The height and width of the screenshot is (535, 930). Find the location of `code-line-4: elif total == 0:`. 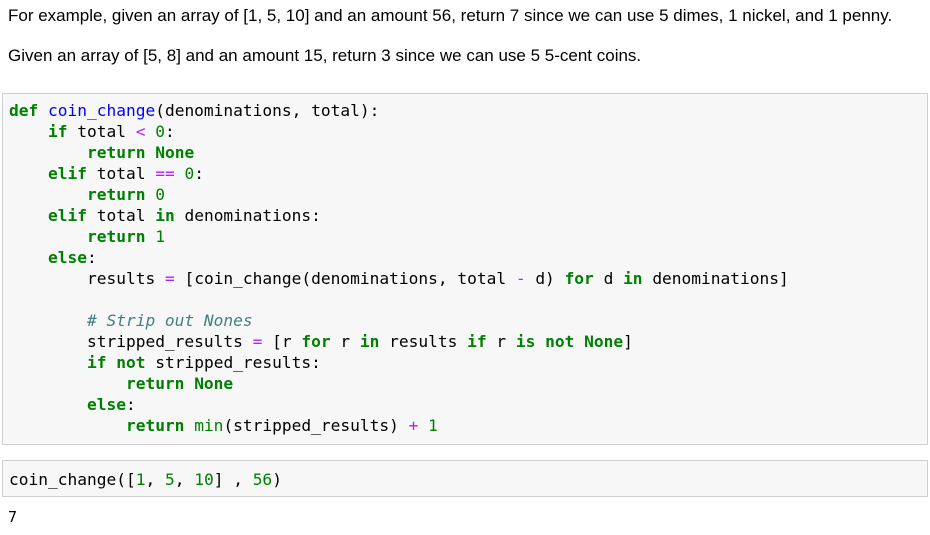

code-line-4: elif total == 0: is located at coordinates (125, 173).